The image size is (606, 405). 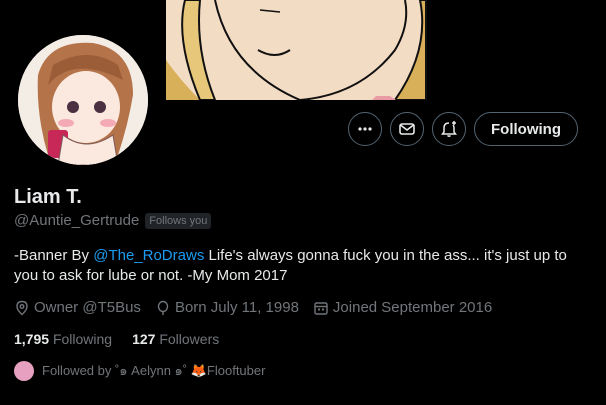 What do you see at coordinates (87, 307) in the screenshot?
I see `location-text: Owner @T5Bus` at bounding box center [87, 307].